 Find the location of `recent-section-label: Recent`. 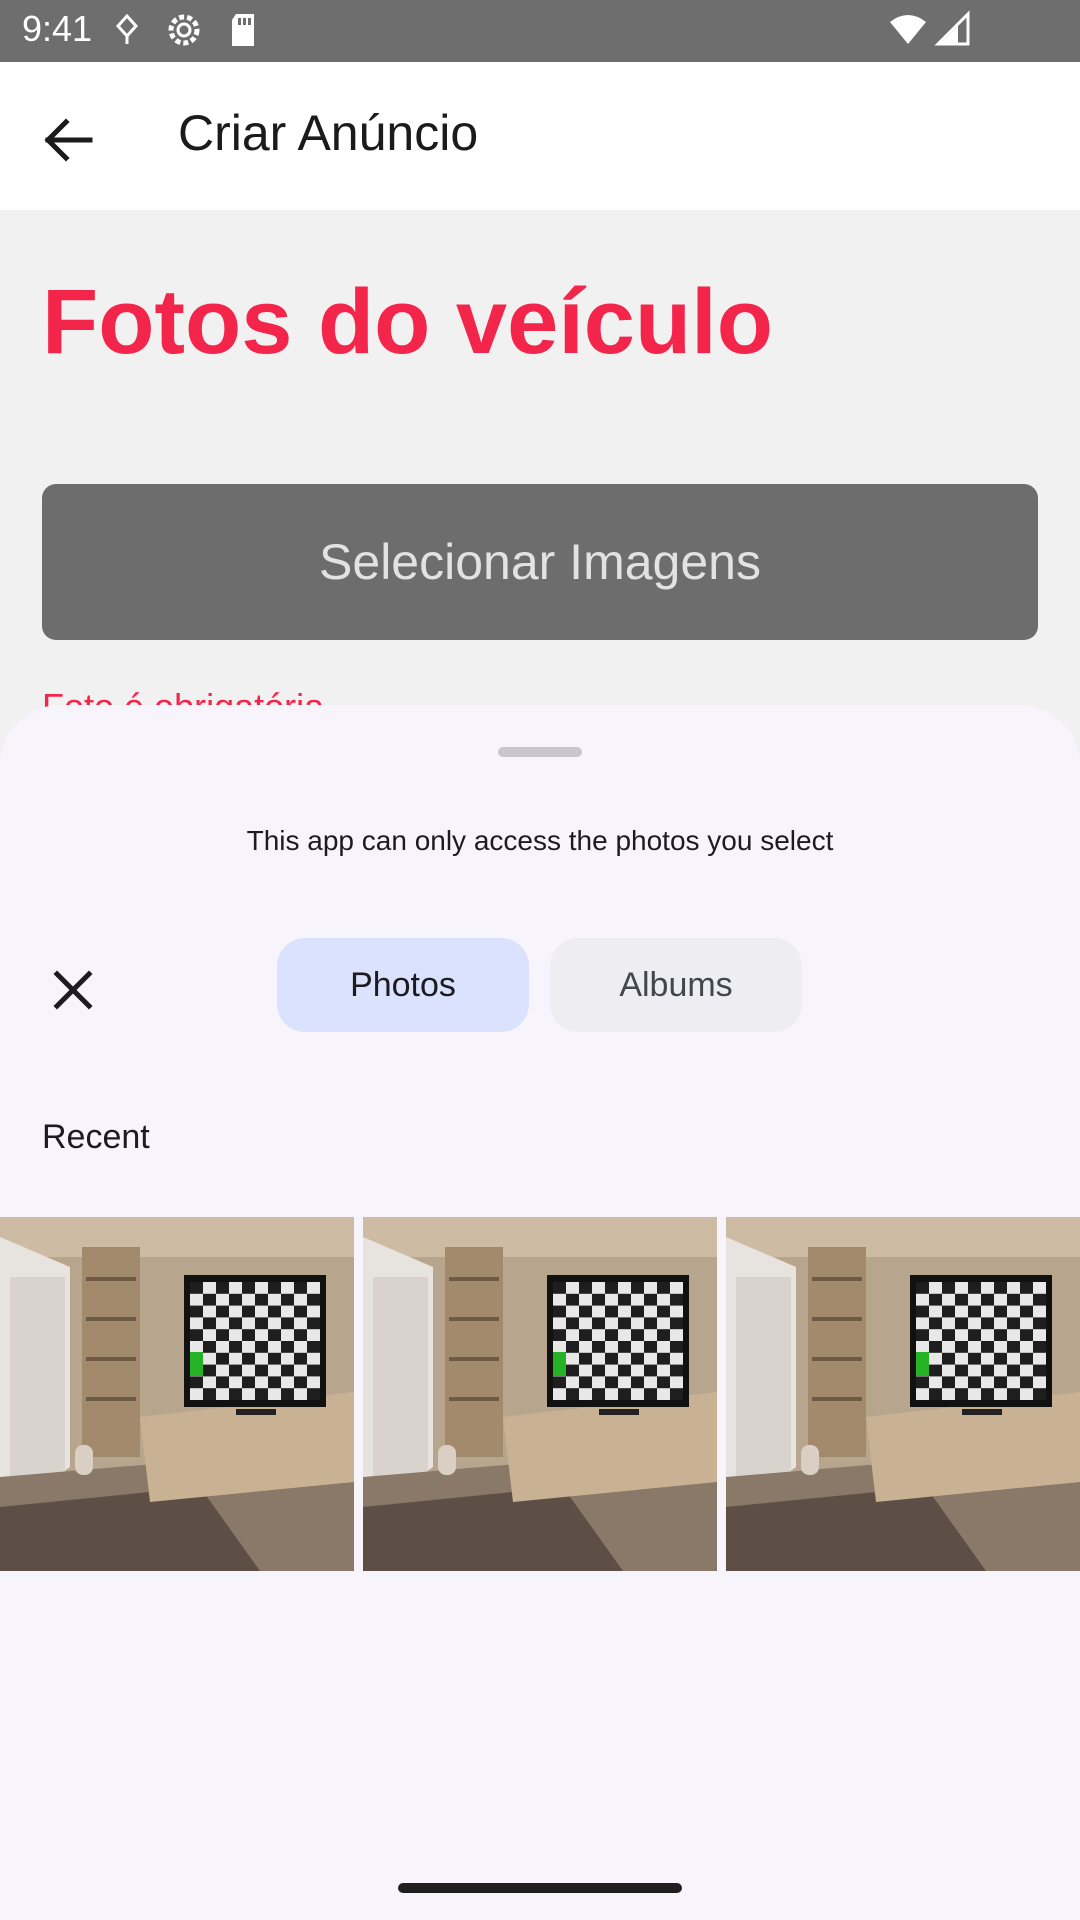

recent-section-label: Recent is located at coordinates (96, 1137).